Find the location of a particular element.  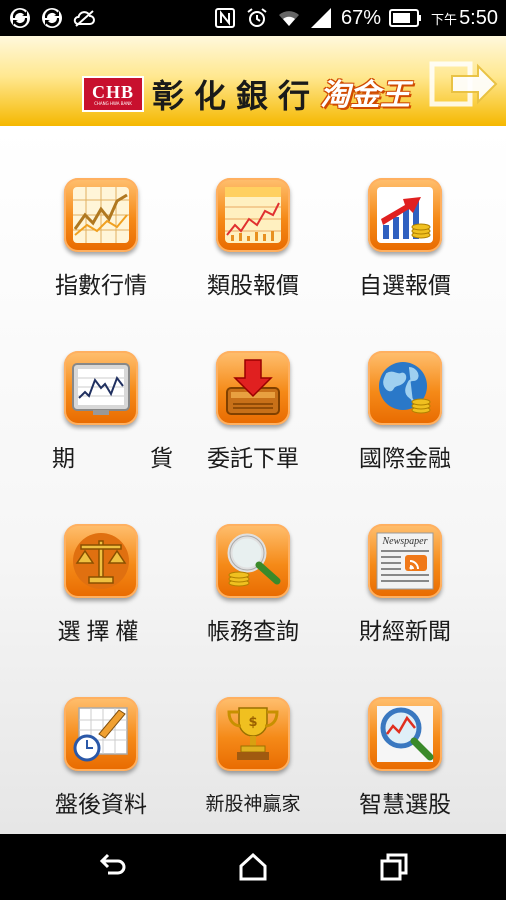

menu-item-futures: 期 貨 is located at coordinates (101, 431).